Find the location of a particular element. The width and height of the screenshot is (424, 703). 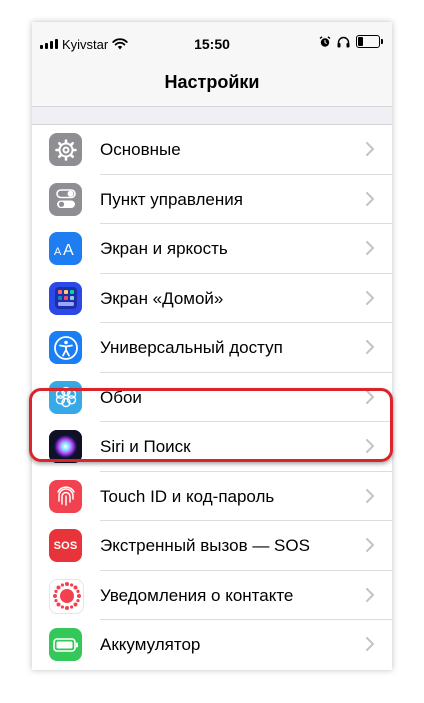

gear-icon is located at coordinates (65, 149).